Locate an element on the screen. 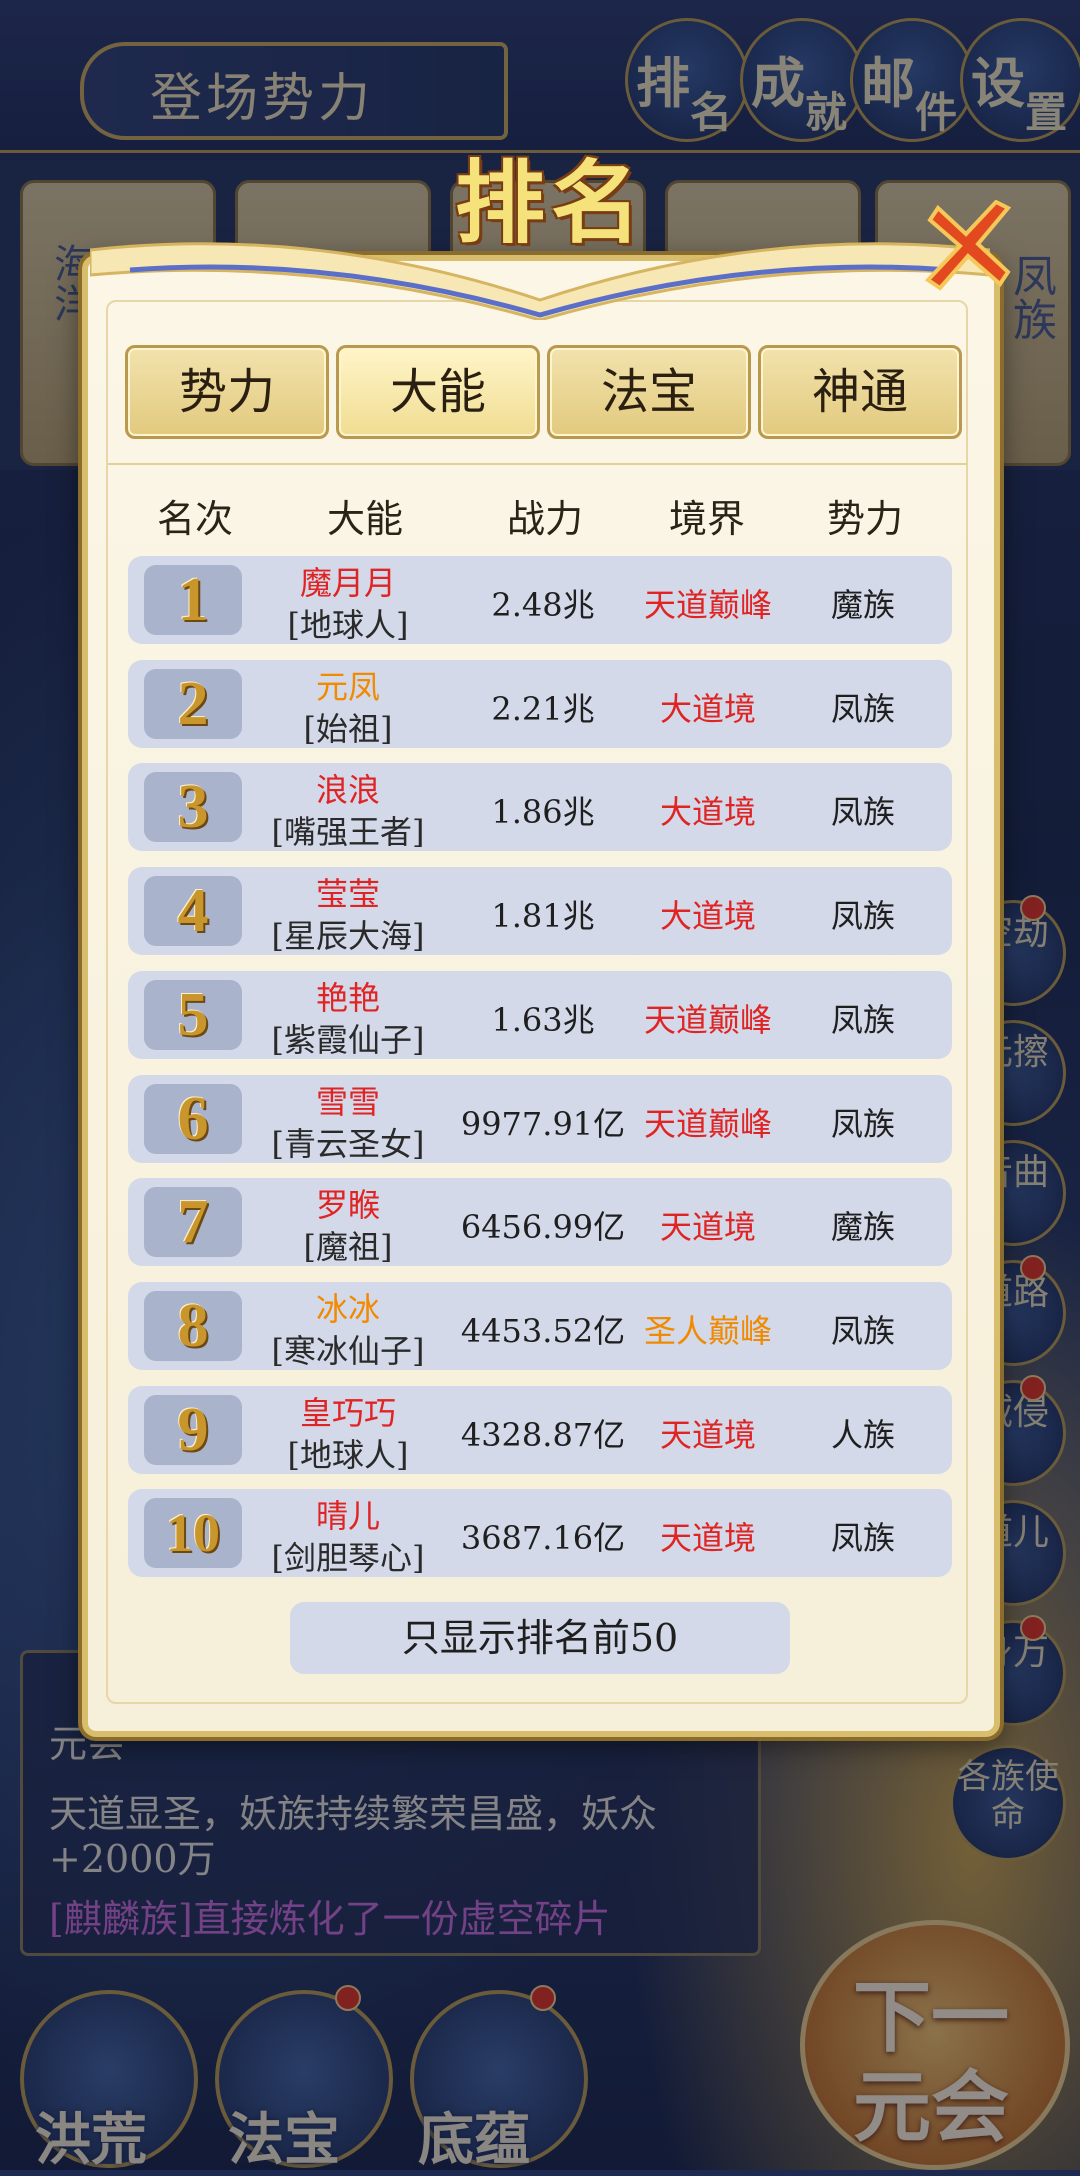 This screenshot has height=2176, width=1080. master-title: [始祖] is located at coordinates (348, 729).